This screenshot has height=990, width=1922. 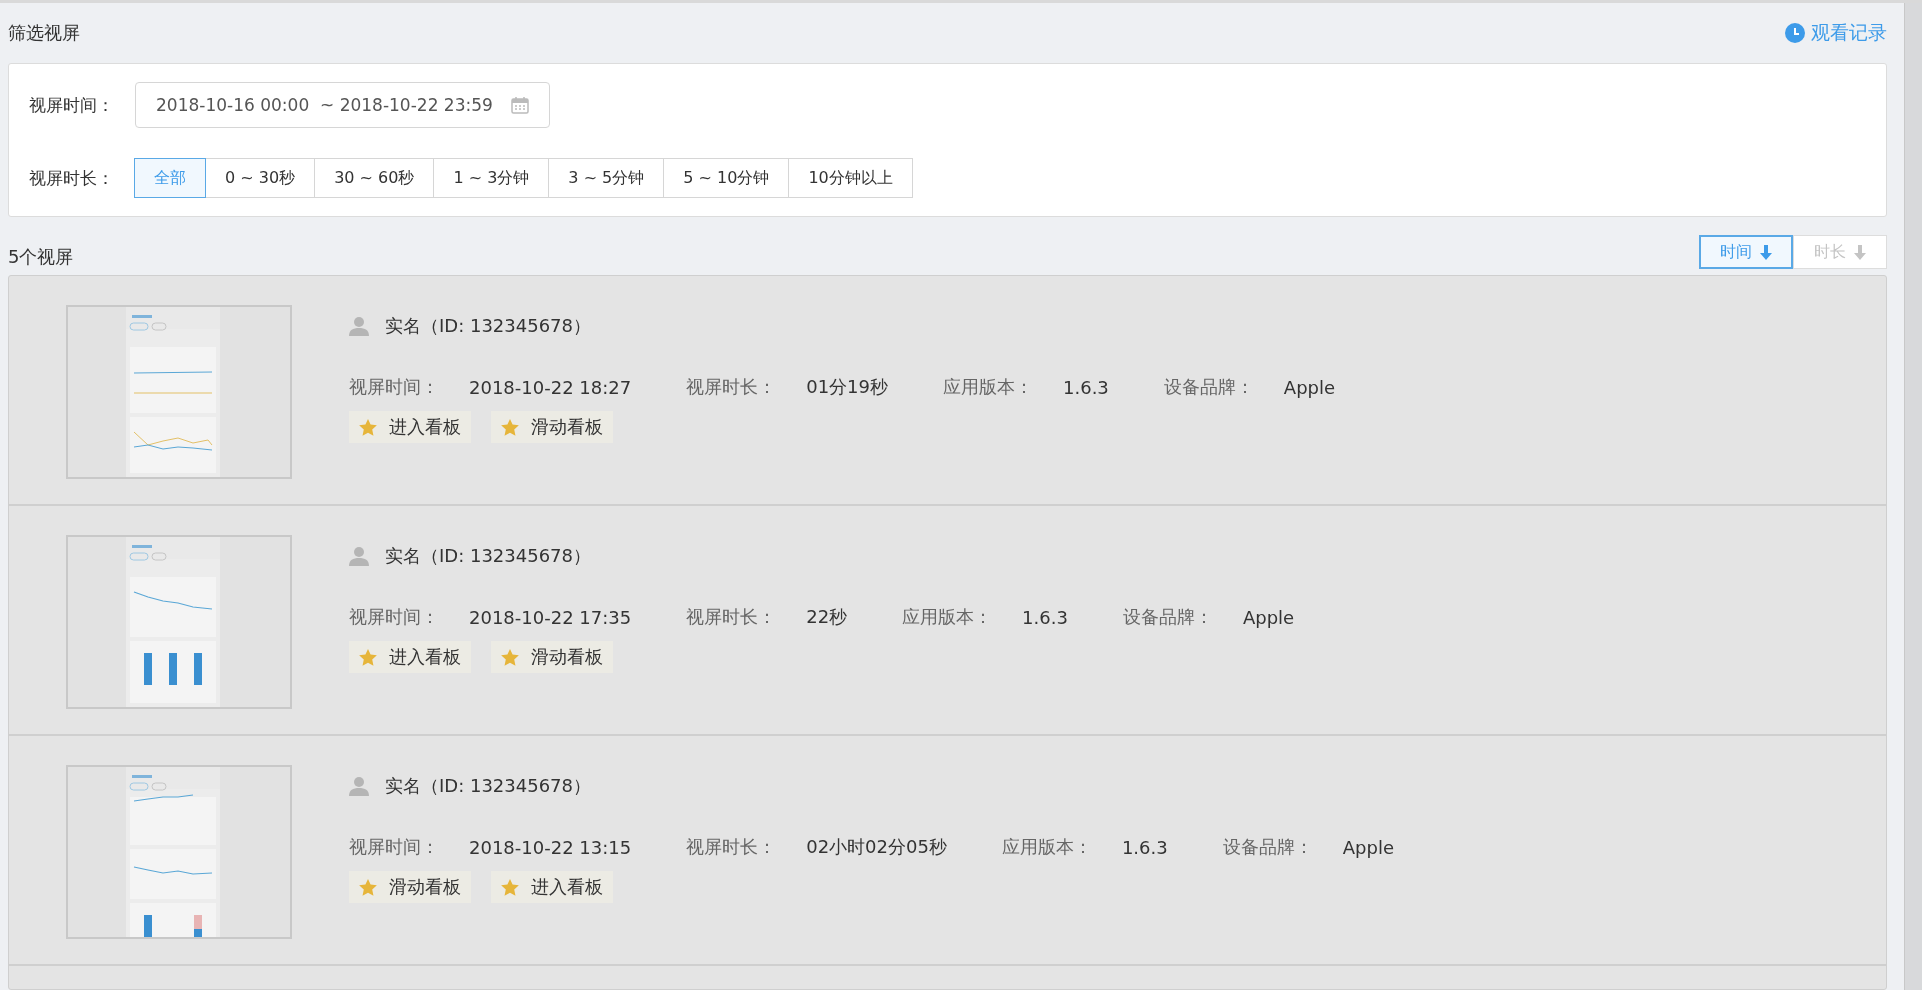 I want to click on result-count: 5个视屏, so click(x=41, y=257).